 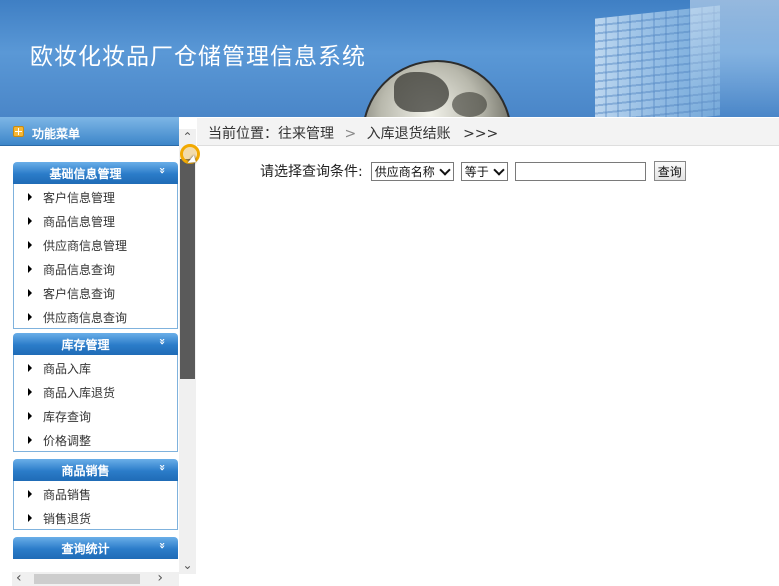 I want to click on horizontal-scrollbar: ‹ ›, so click(x=95, y=578).